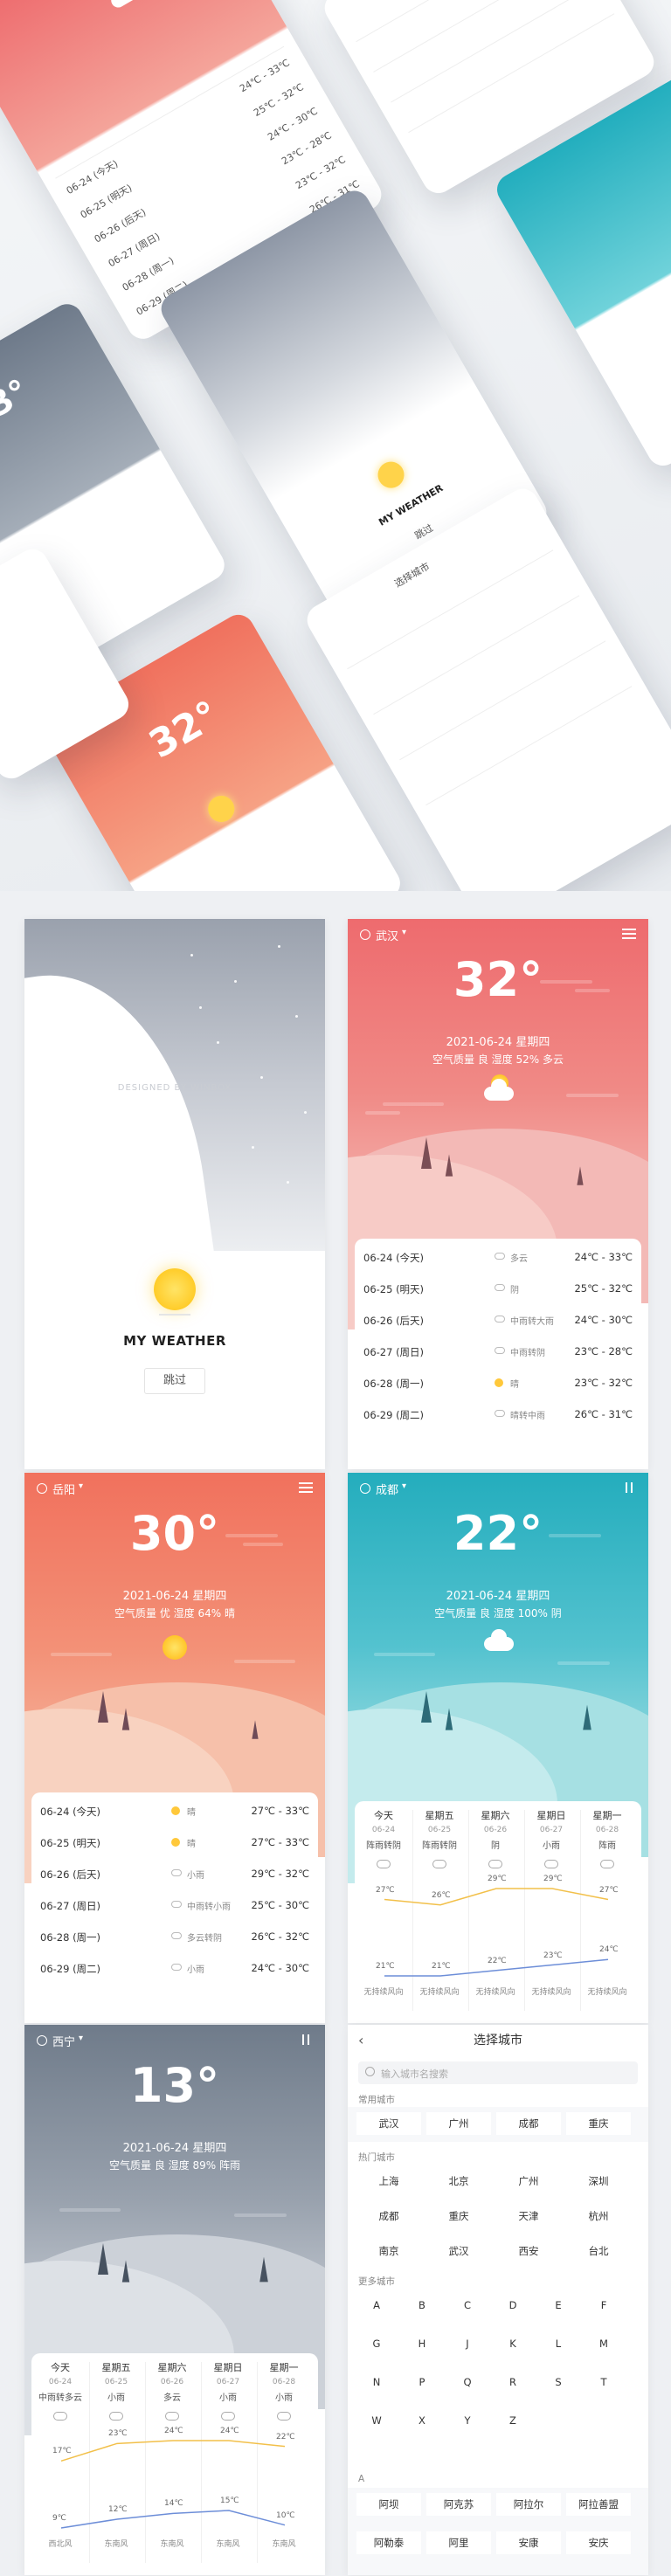  I want to click on letter-index: L, so click(558, 2343).